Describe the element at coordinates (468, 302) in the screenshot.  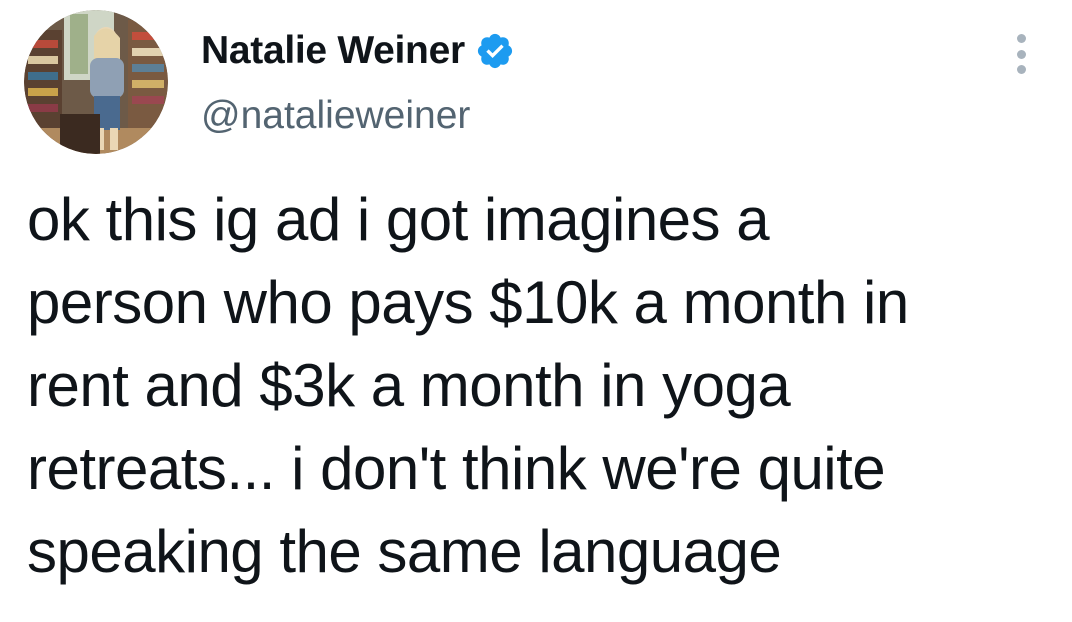
I see `tweet-text-line: person who pays $10k a month in` at that location.